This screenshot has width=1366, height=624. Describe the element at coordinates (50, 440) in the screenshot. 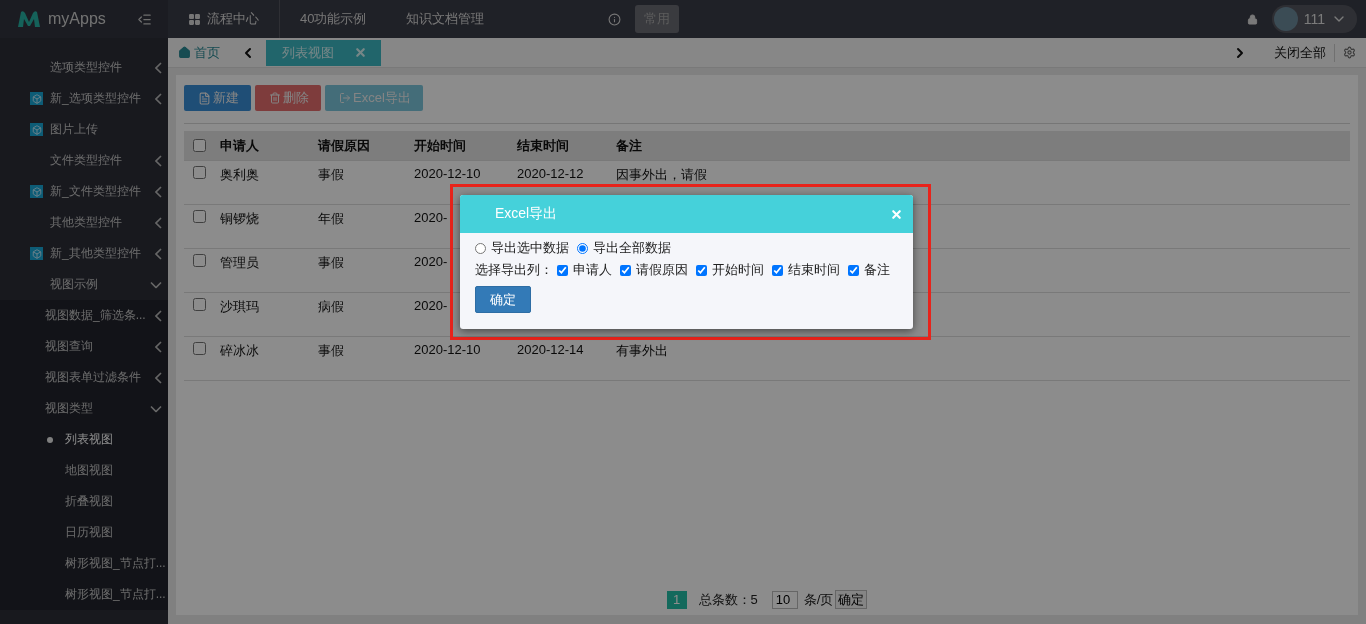

I see `bullet-icon` at that location.